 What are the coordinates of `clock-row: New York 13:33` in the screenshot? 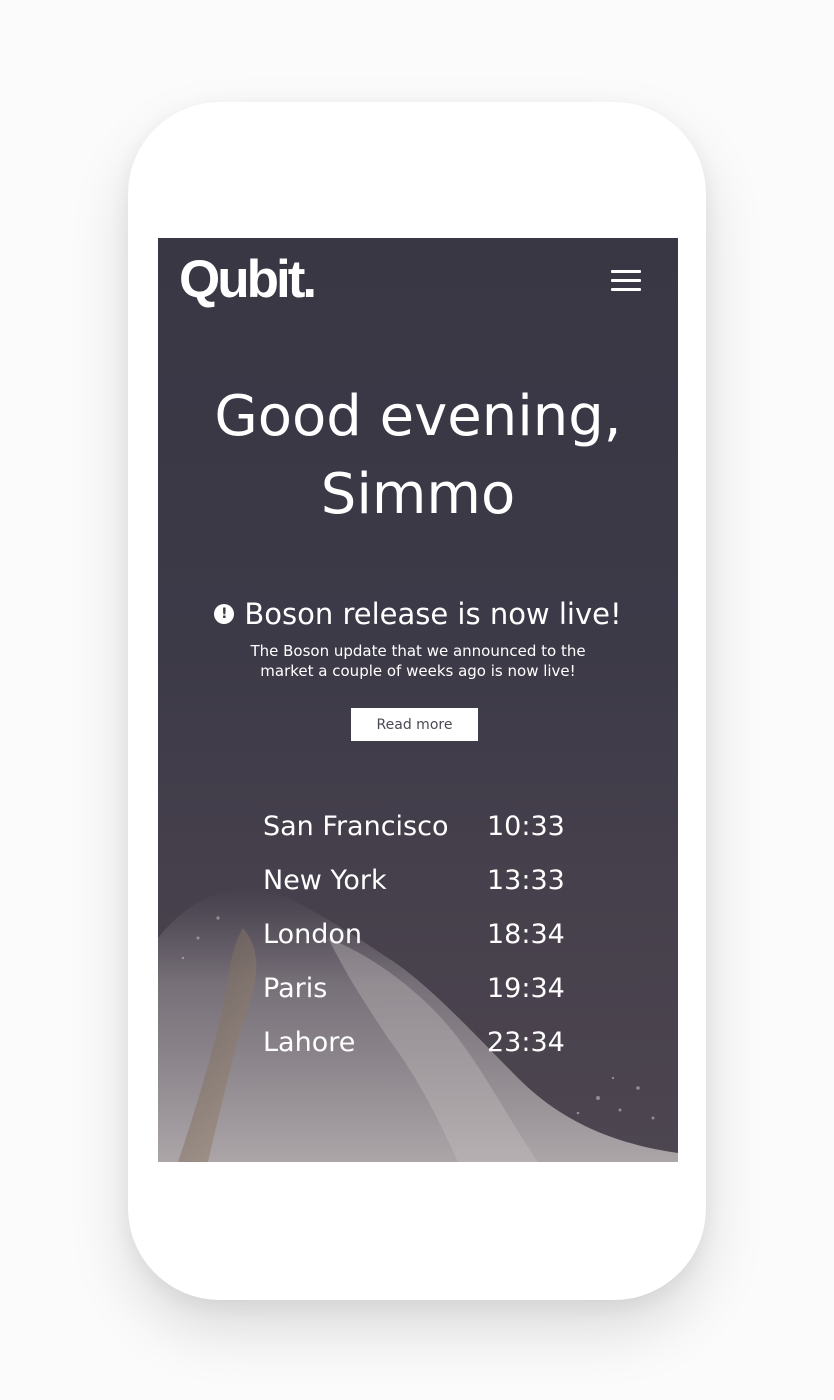 It's located at (423, 881).